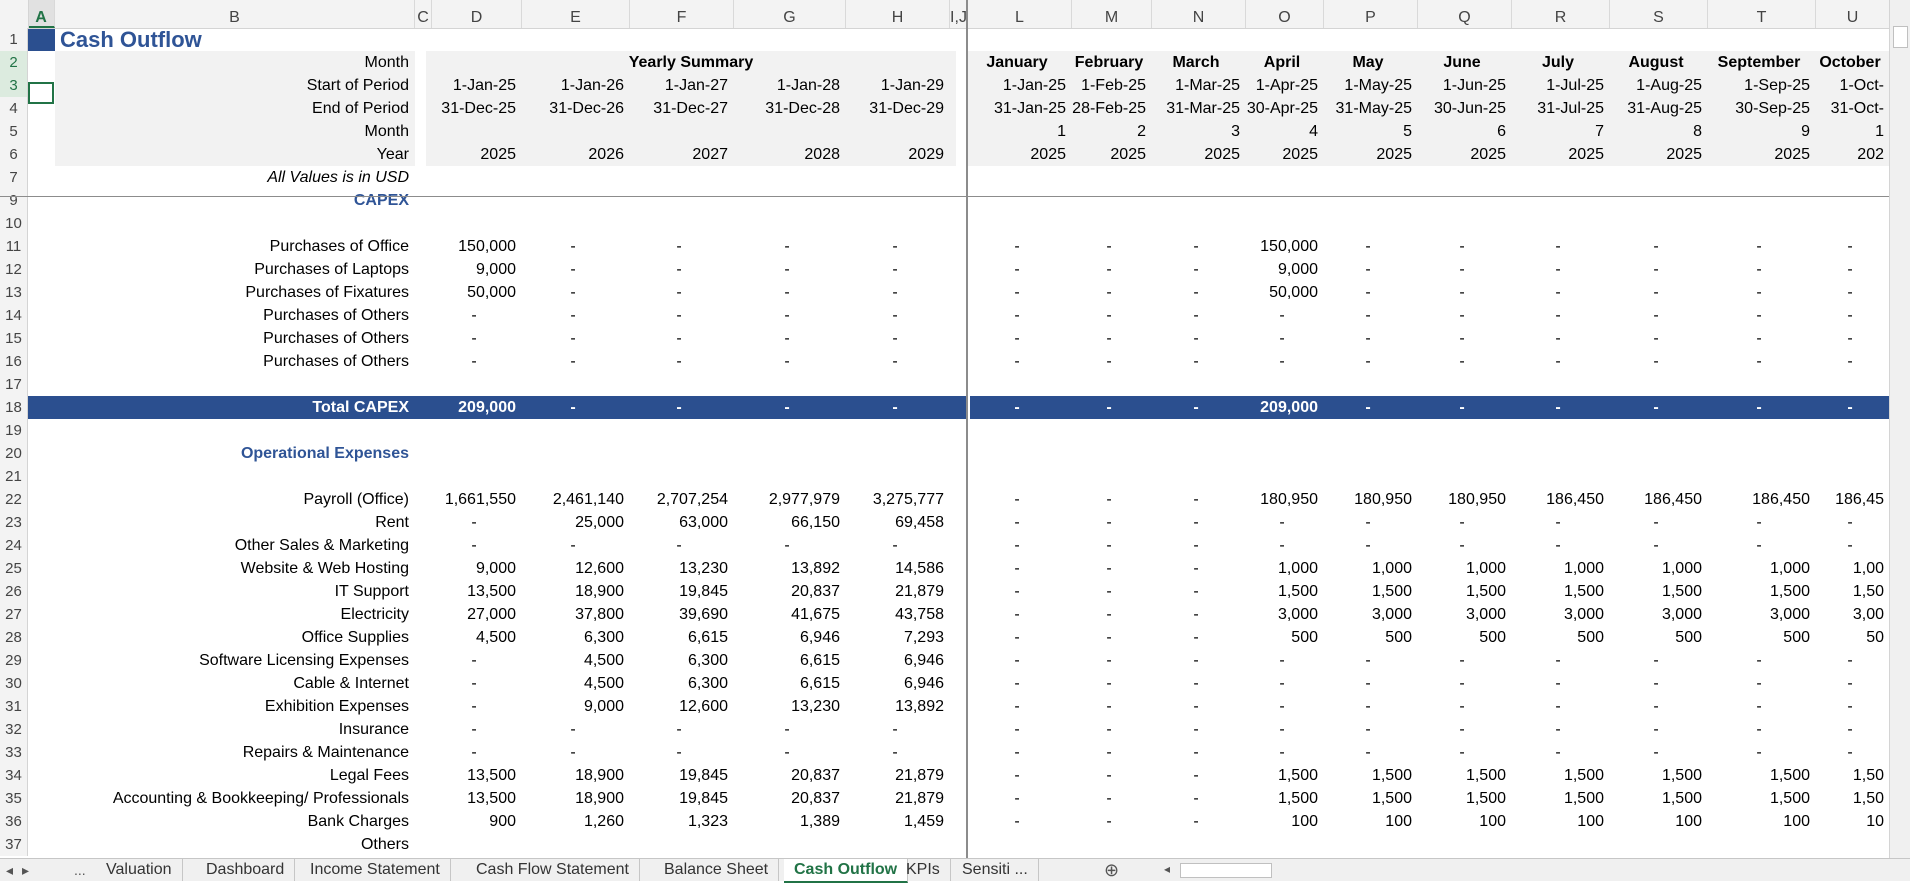  What do you see at coordinates (895, 821) in the screenshot?
I see `opex-yearly-value: 1,459` at bounding box center [895, 821].